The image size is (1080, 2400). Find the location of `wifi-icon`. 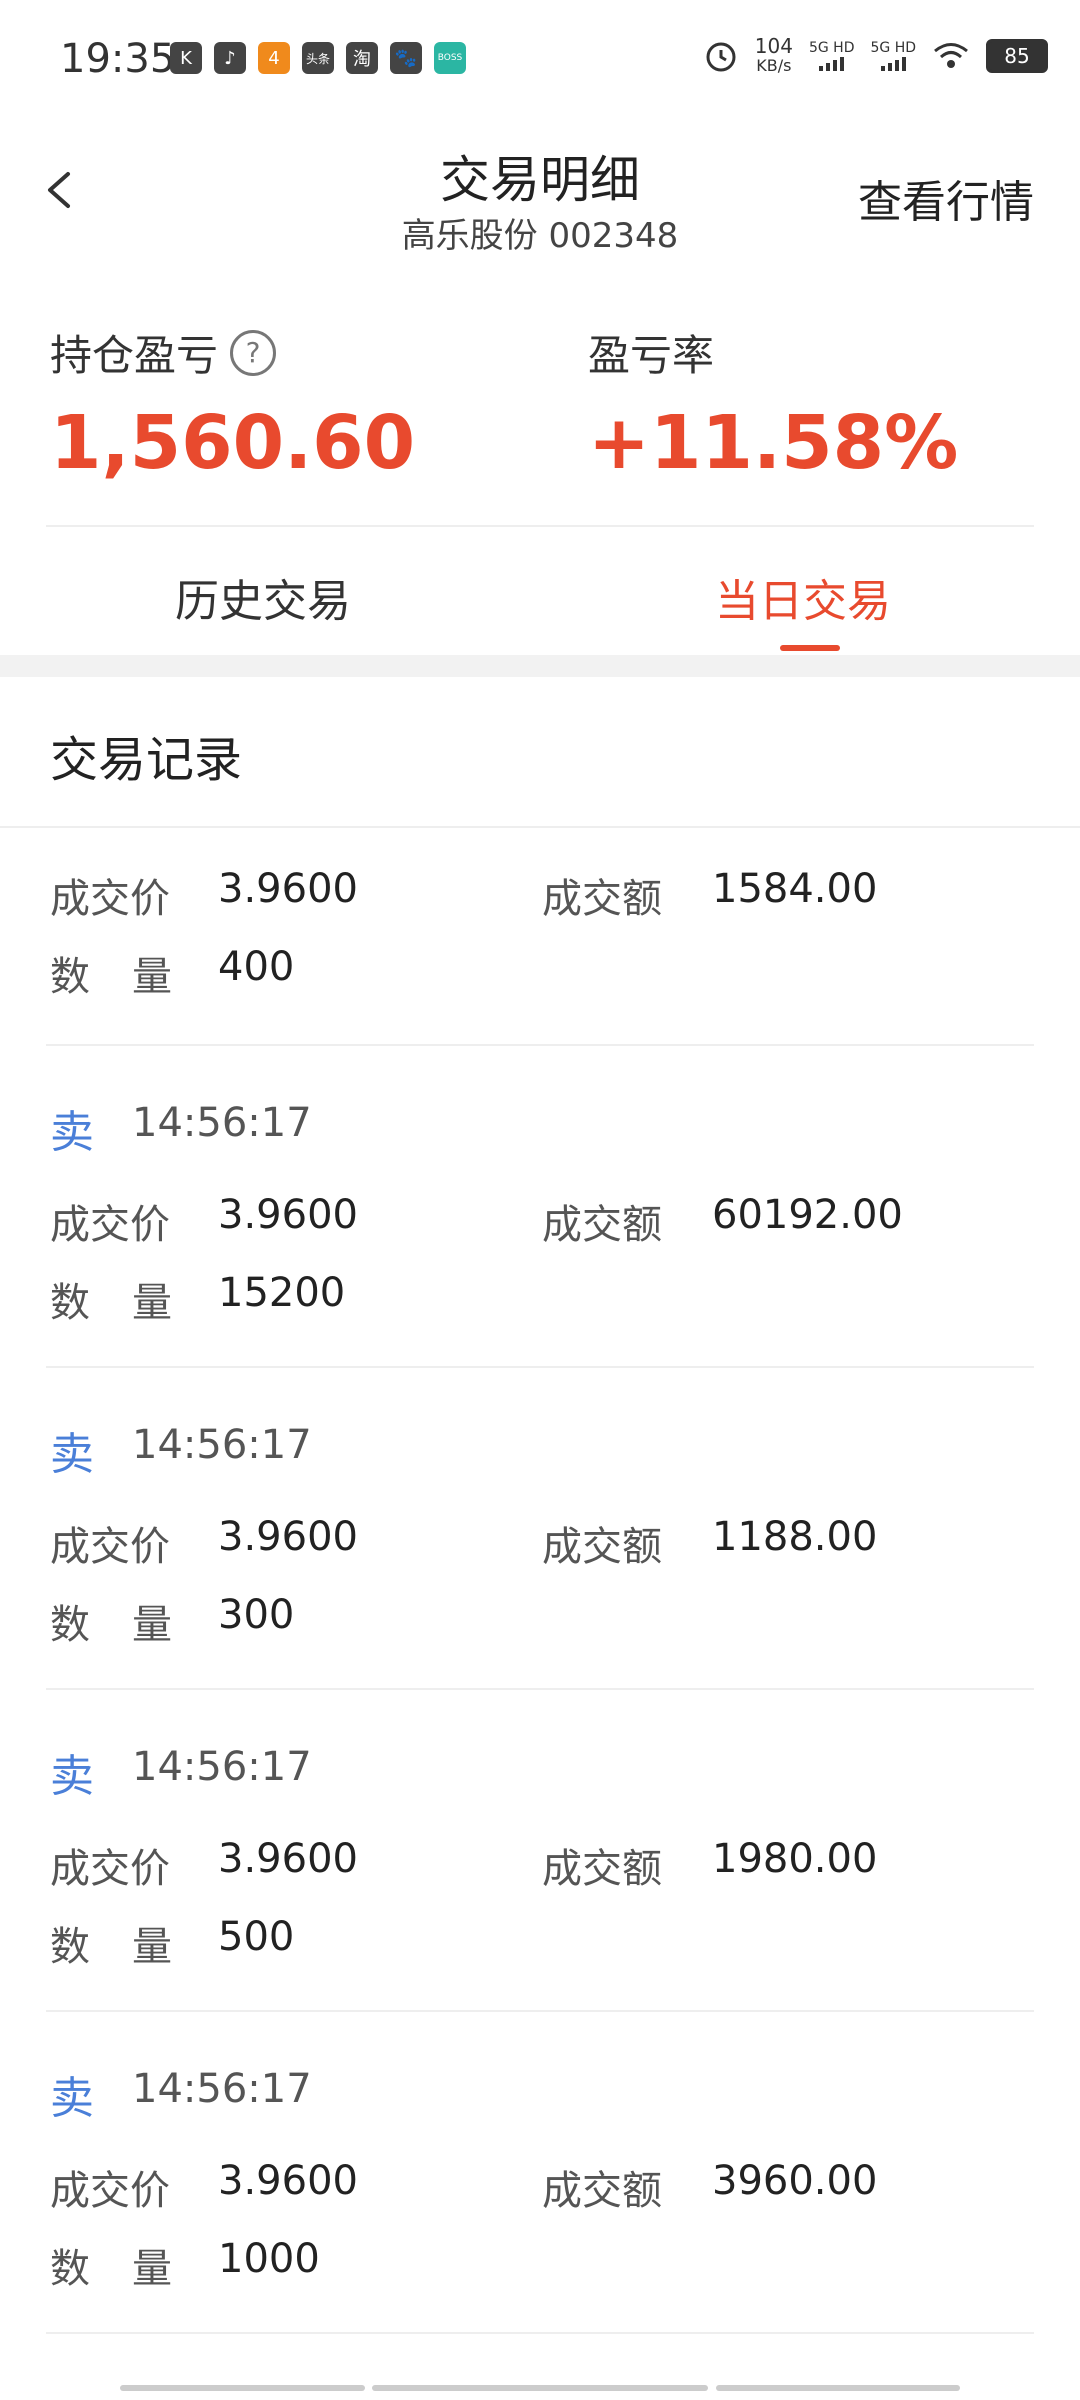

wifi-icon is located at coordinates (951, 55).